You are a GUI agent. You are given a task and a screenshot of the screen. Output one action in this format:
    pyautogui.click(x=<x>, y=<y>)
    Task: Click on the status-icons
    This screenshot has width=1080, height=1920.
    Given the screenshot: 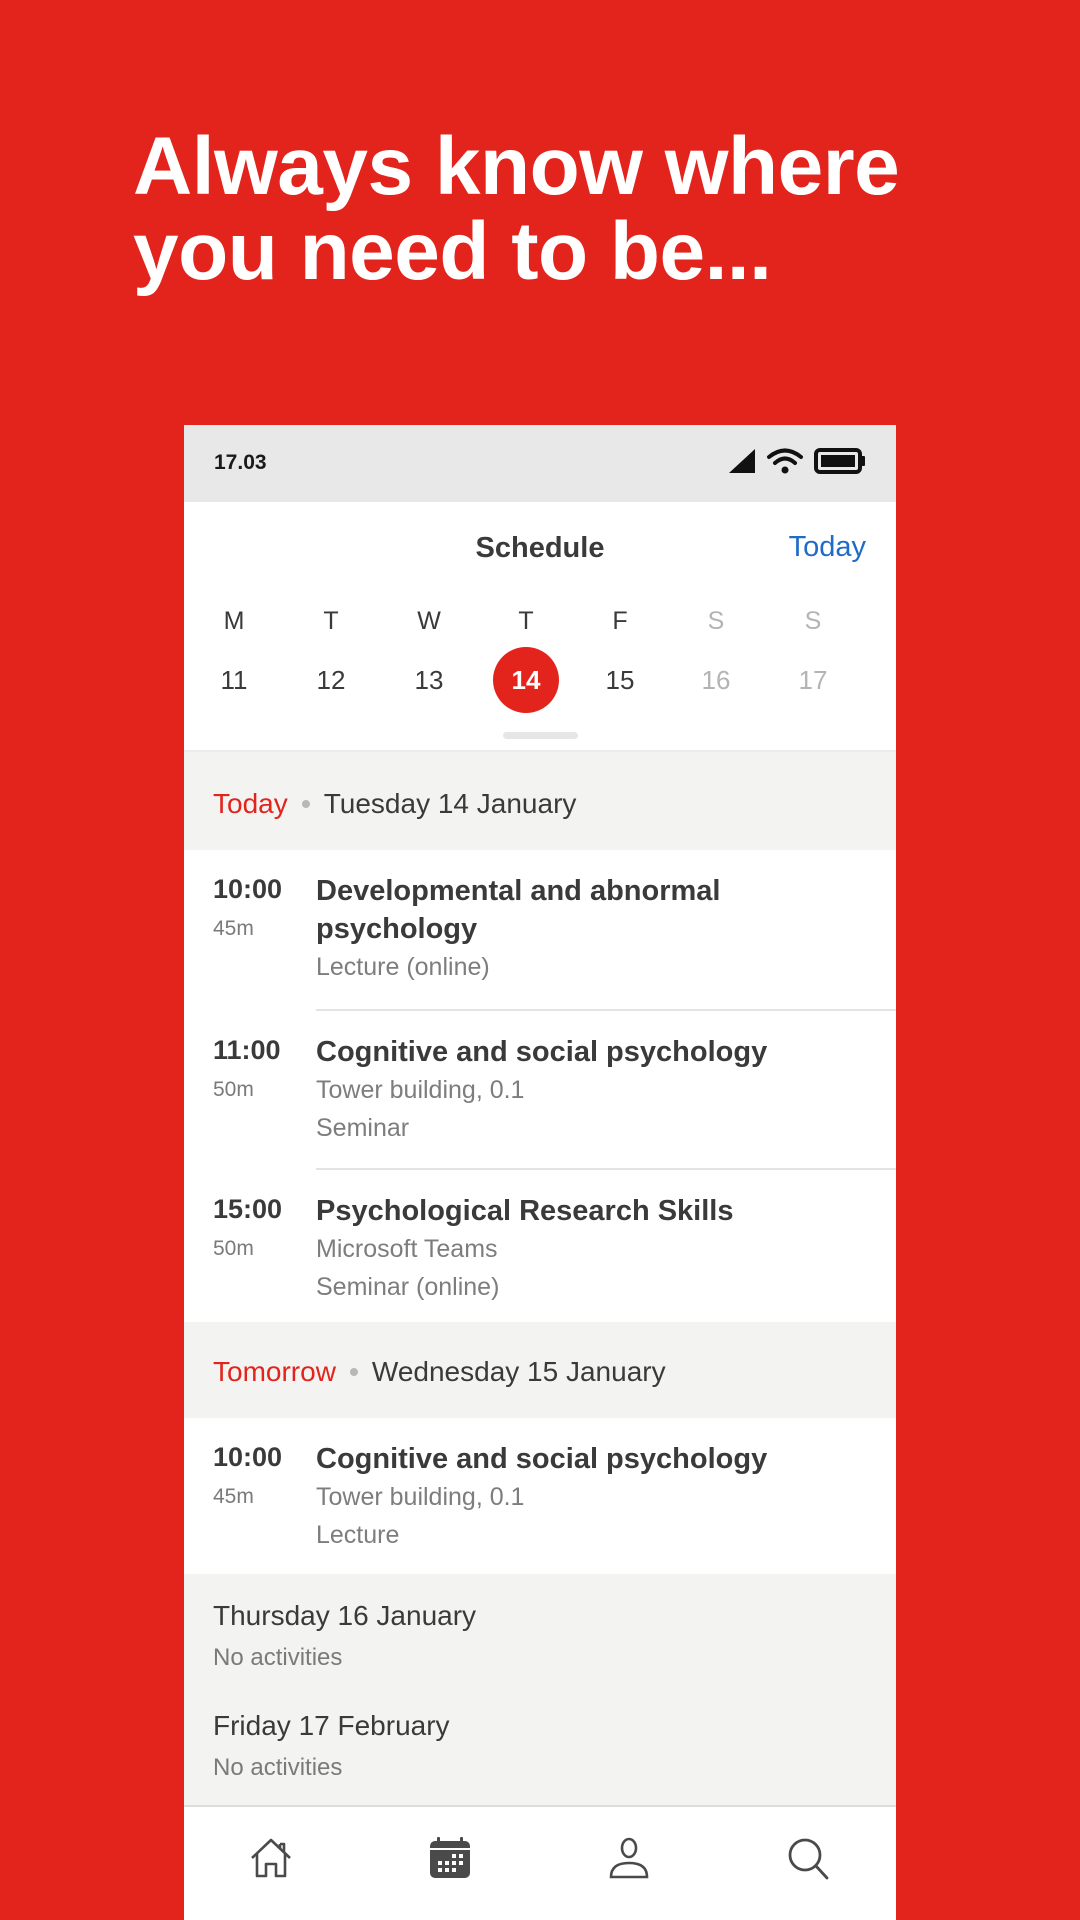 What is the action you would take?
    pyautogui.click(x=797, y=461)
    